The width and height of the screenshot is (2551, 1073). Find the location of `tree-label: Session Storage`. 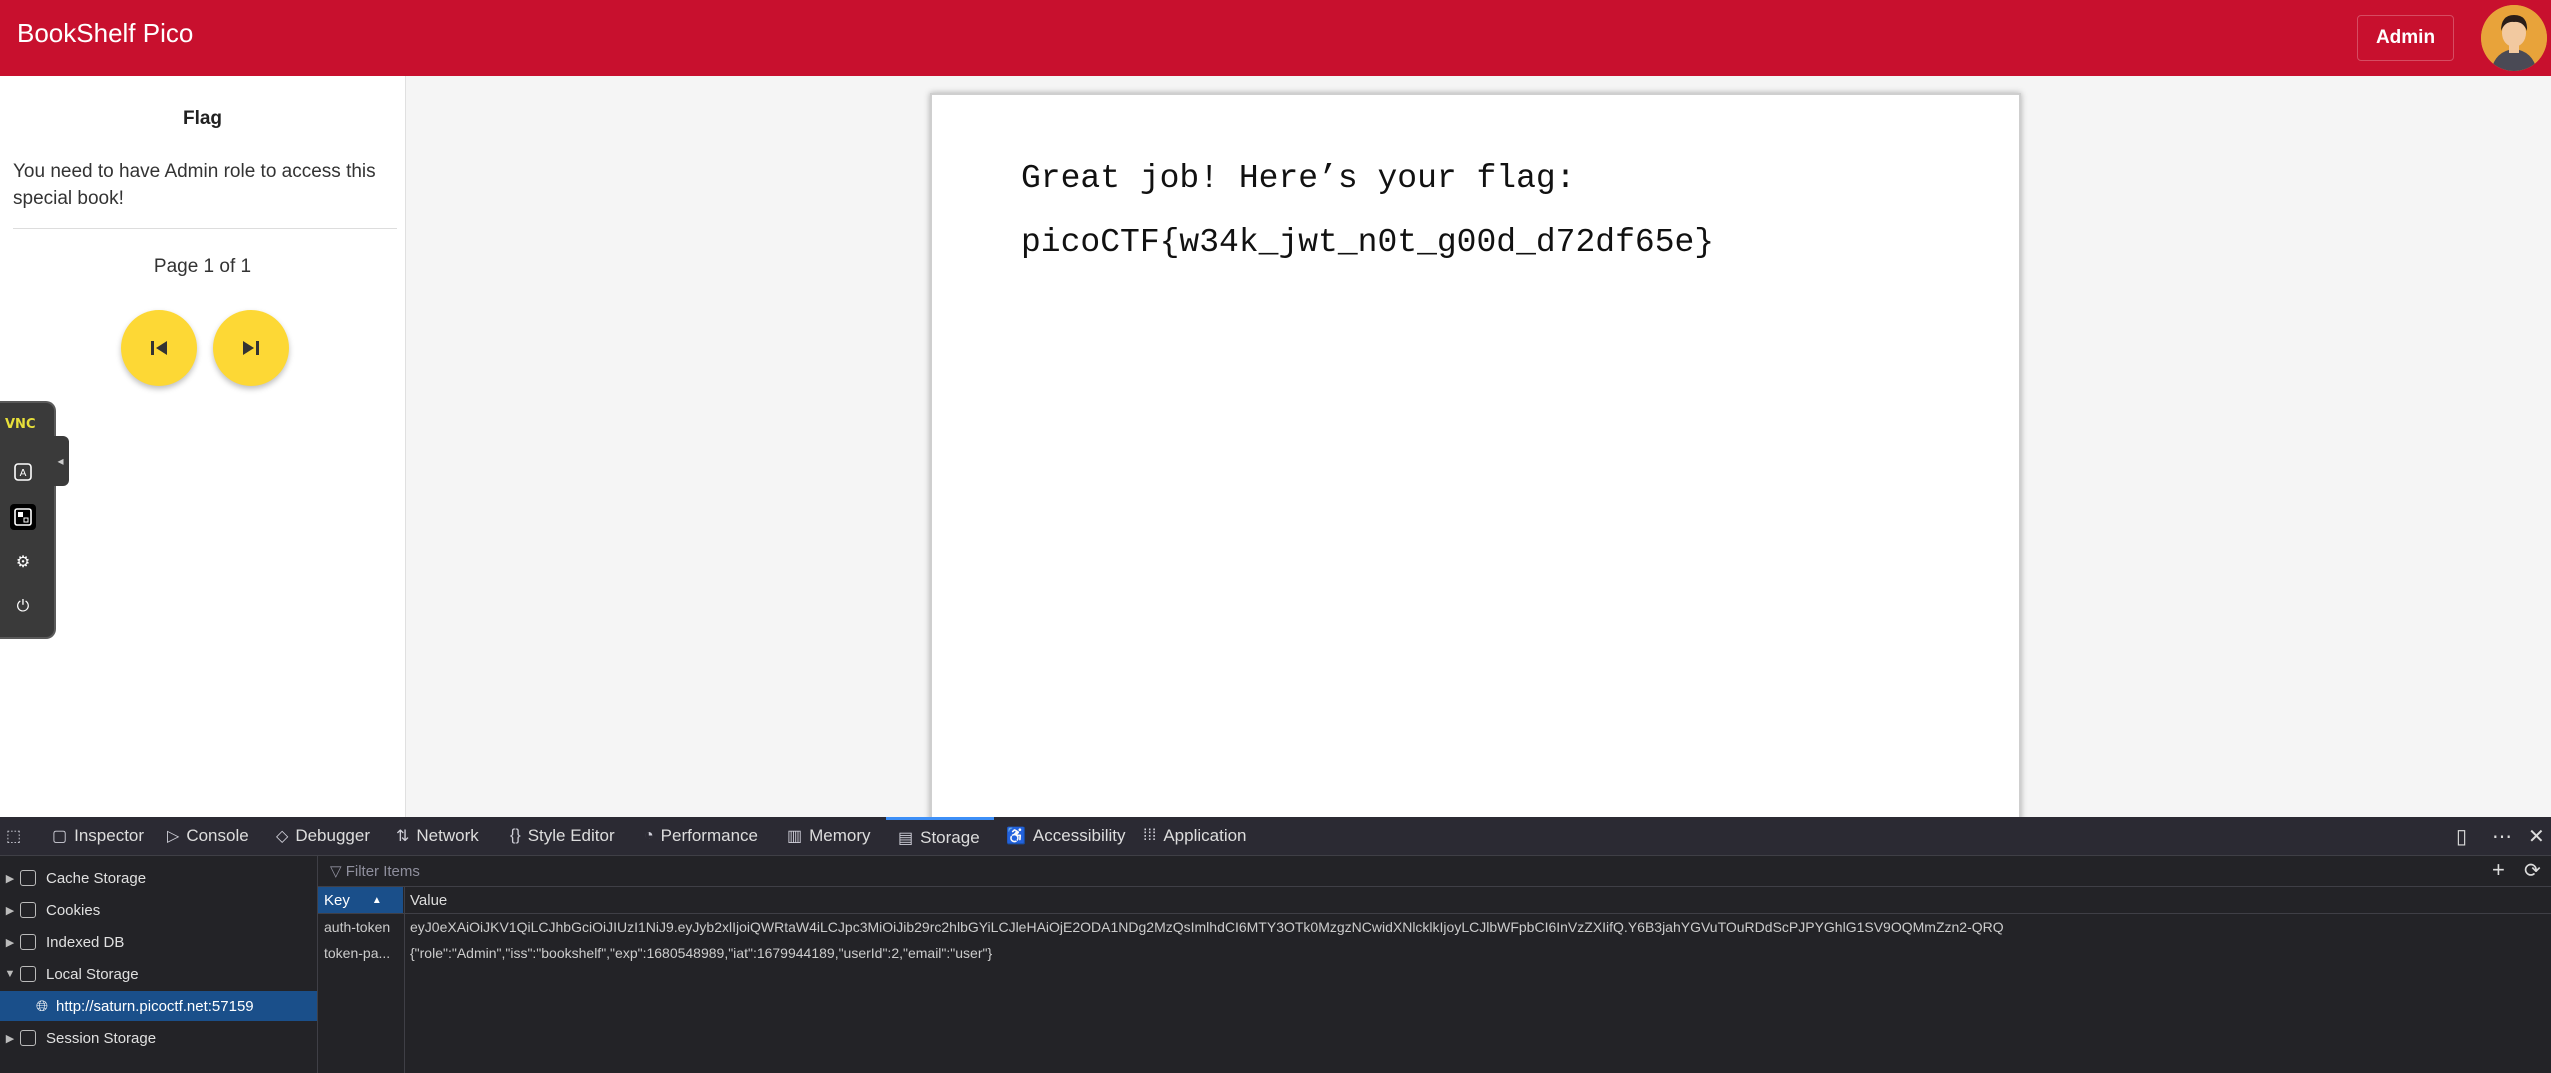

tree-label: Session Storage is located at coordinates (101, 1038).